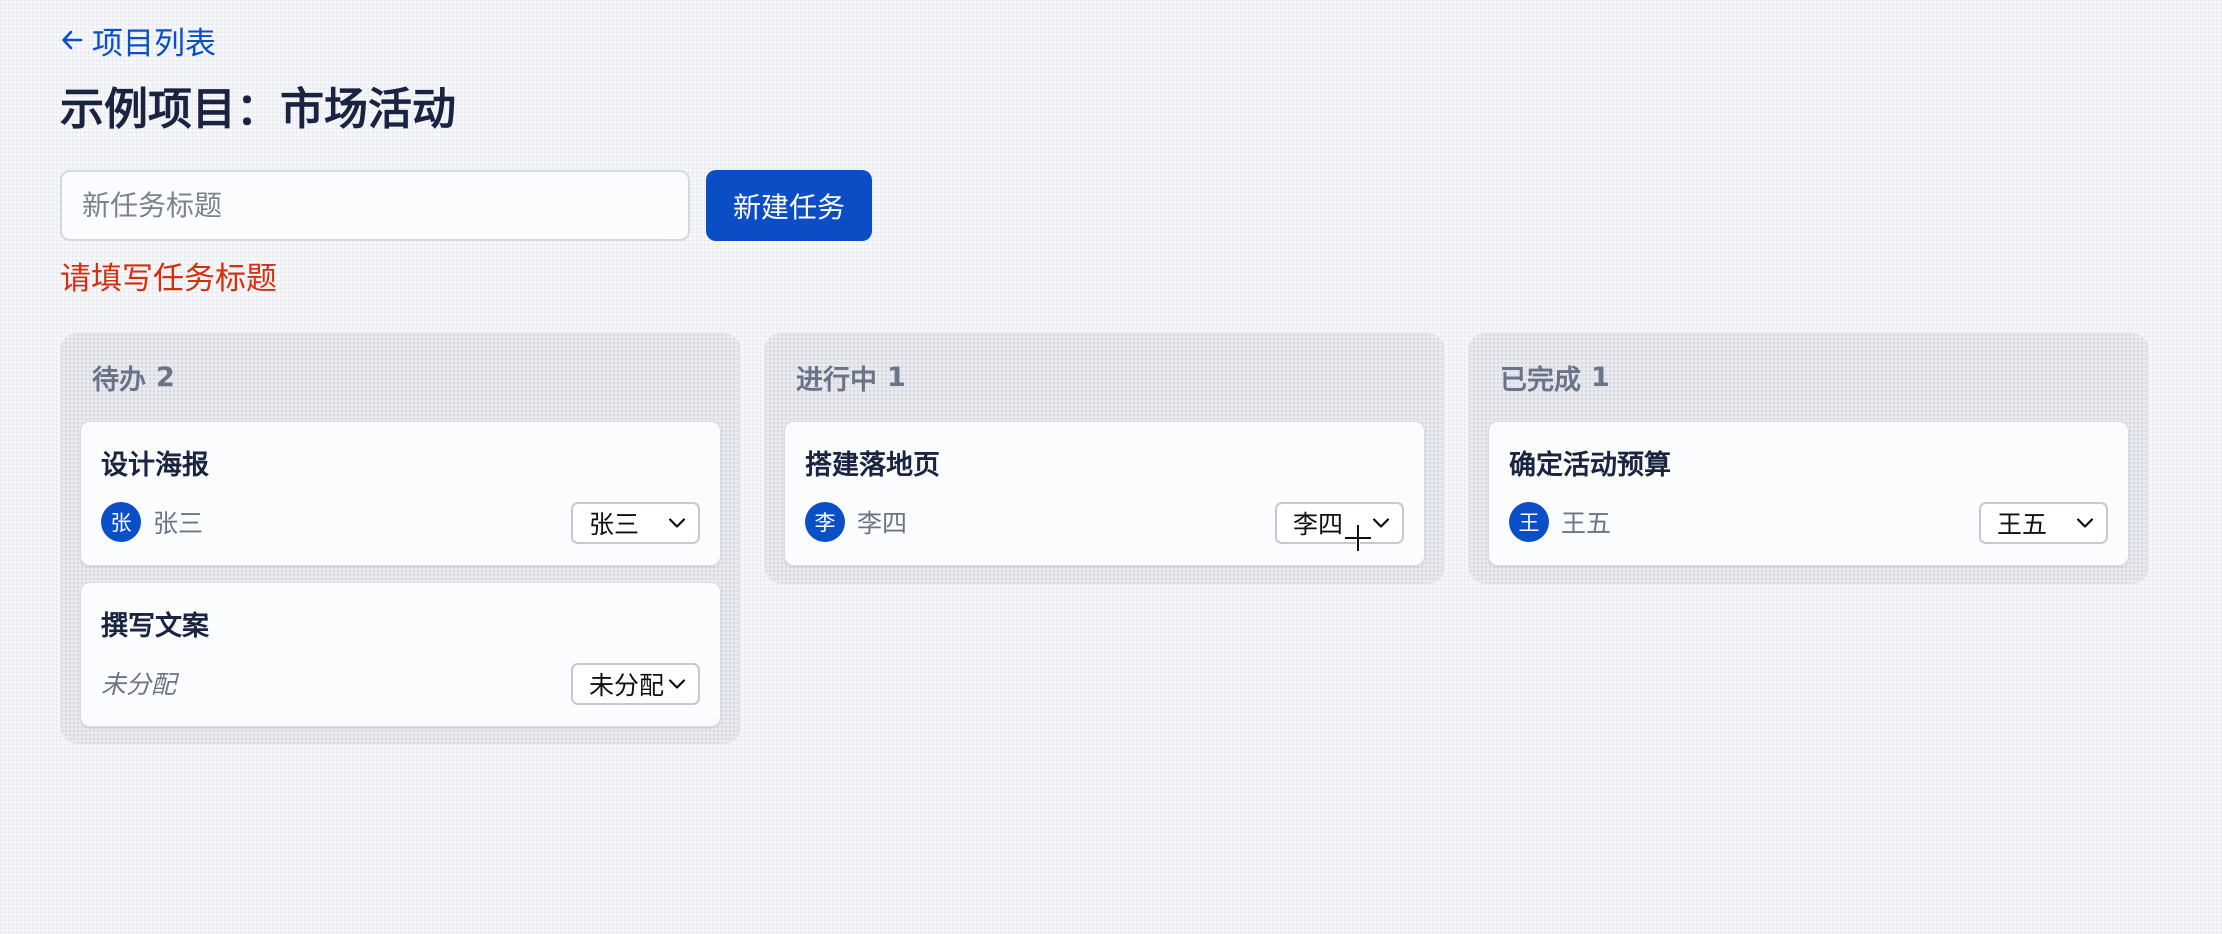  I want to click on task-card-confirm-budget: 确定活动预算 王 王五 王五, so click(1808, 493).